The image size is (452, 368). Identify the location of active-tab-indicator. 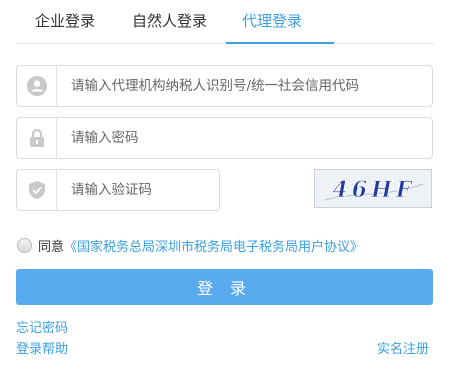
(280, 43).